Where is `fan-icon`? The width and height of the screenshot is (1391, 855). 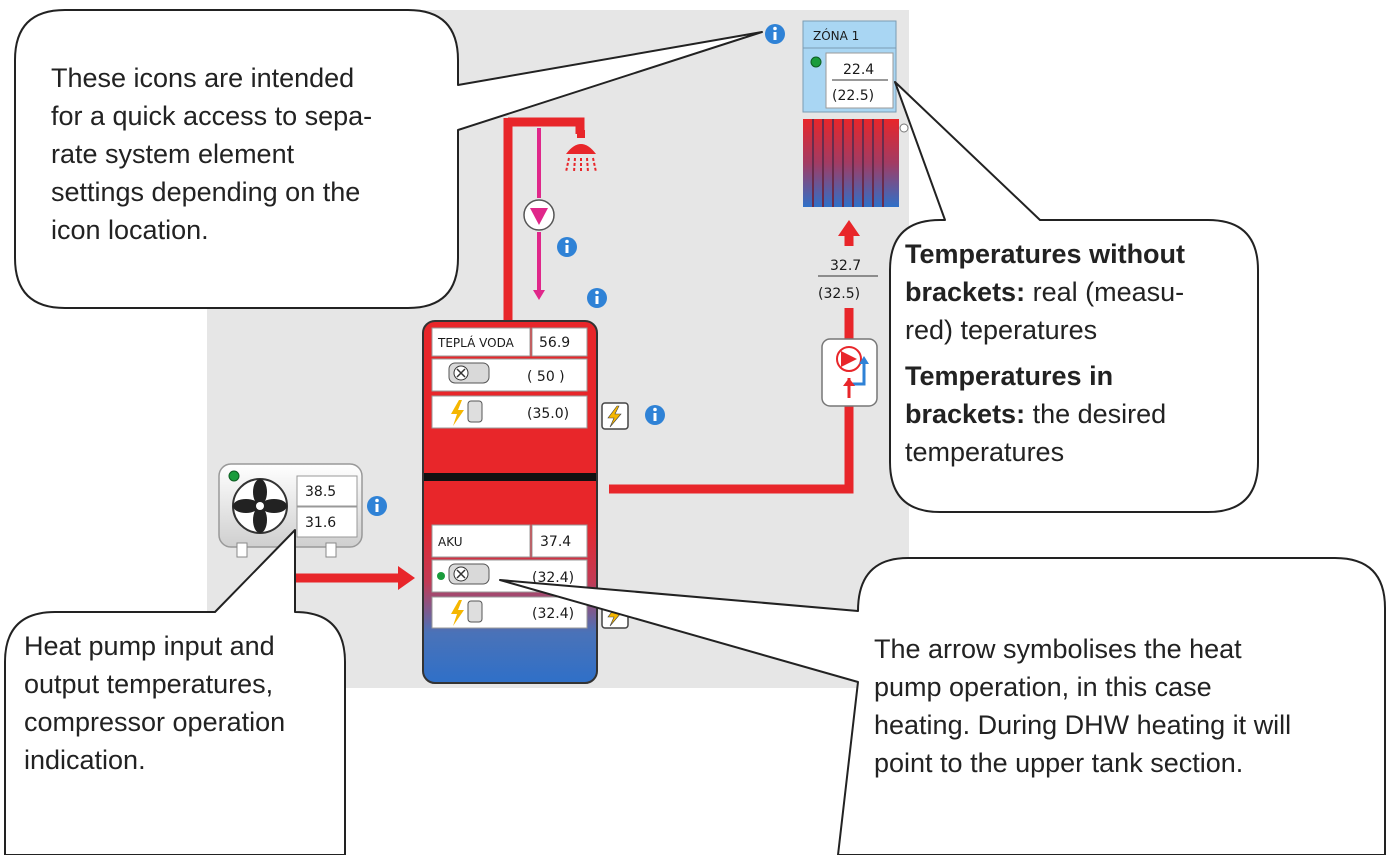
fan-icon is located at coordinates (260, 506).